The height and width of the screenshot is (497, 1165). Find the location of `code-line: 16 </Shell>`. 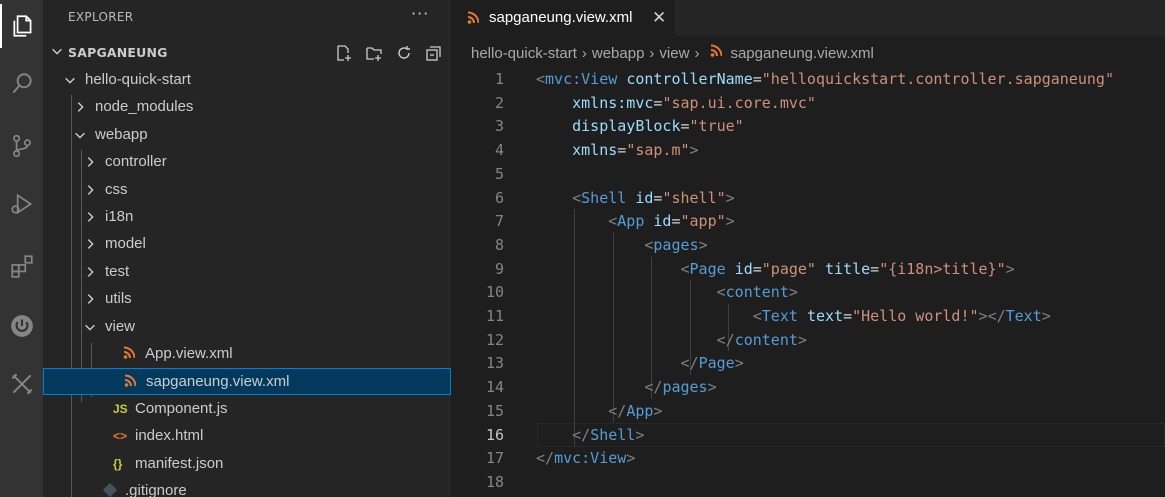

code-line: 16 </Shell> is located at coordinates (808, 435).